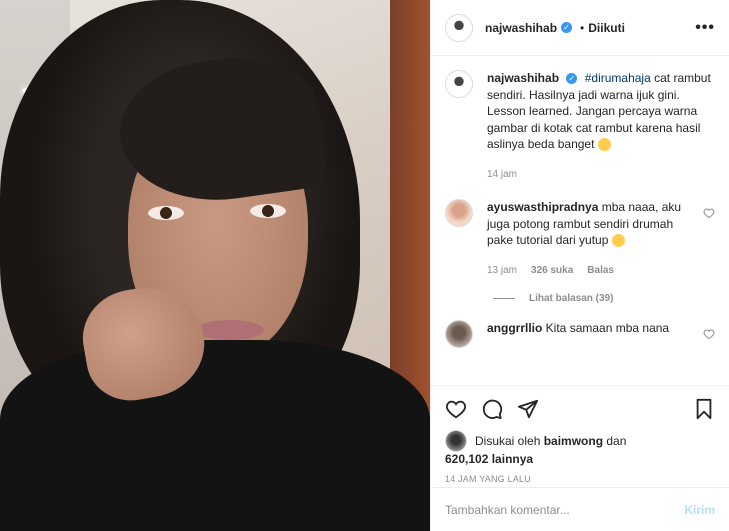 The height and width of the screenshot is (531, 729). What do you see at coordinates (600, 271) in the screenshot?
I see `comment-reply-button: Balas` at bounding box center [600, 271].